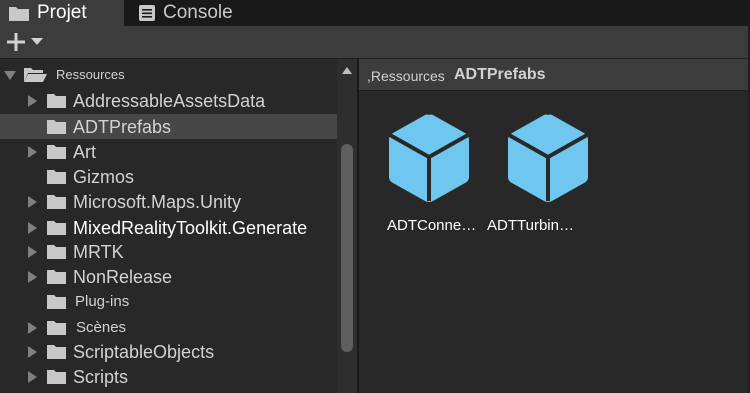 This screenshot has width=750, height=393. I want to click on tree-item-label: Plug-ins, so click(102, 301).